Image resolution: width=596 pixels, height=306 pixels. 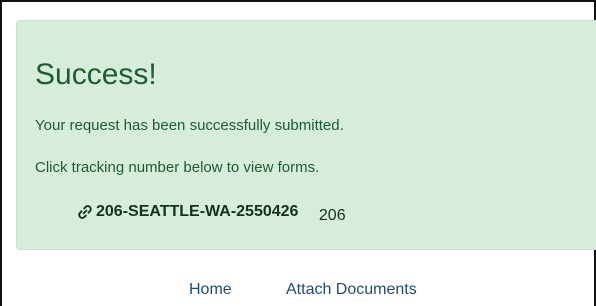 I want to click on tracking-number: 206-SEATTLE-WA-2550426, so click(x=197, y=211).